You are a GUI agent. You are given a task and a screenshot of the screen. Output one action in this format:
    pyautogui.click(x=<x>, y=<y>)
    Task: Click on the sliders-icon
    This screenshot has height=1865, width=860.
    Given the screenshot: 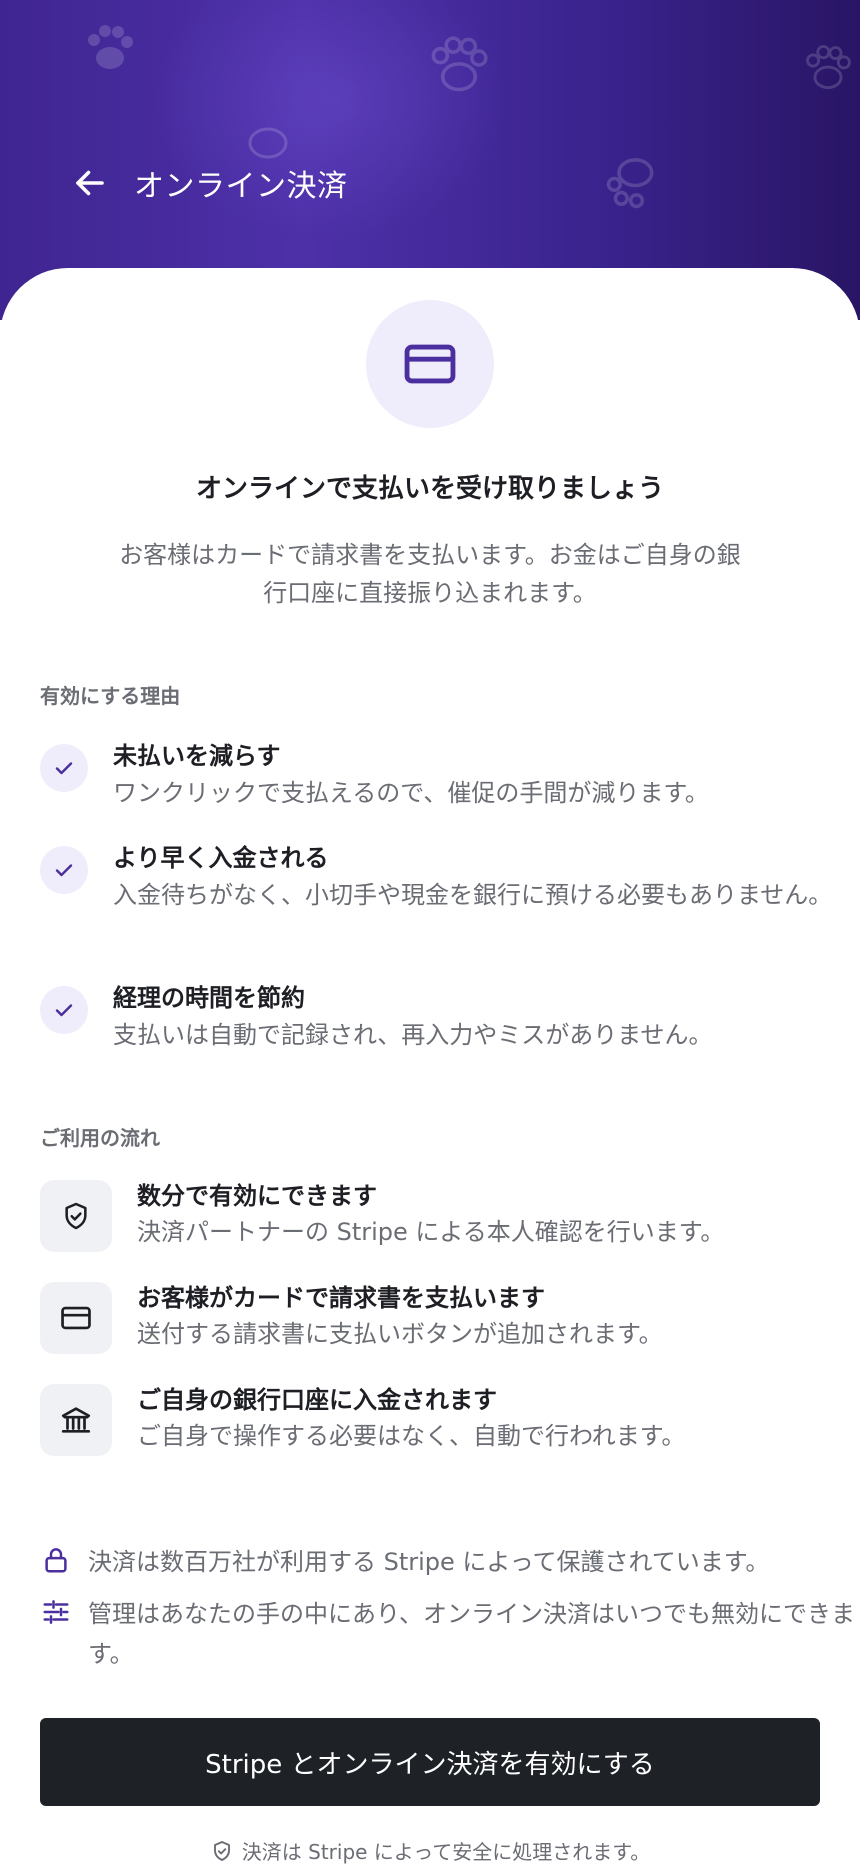 What is the action you would take?
    pyautogui.click(x=56, y=1612)
    